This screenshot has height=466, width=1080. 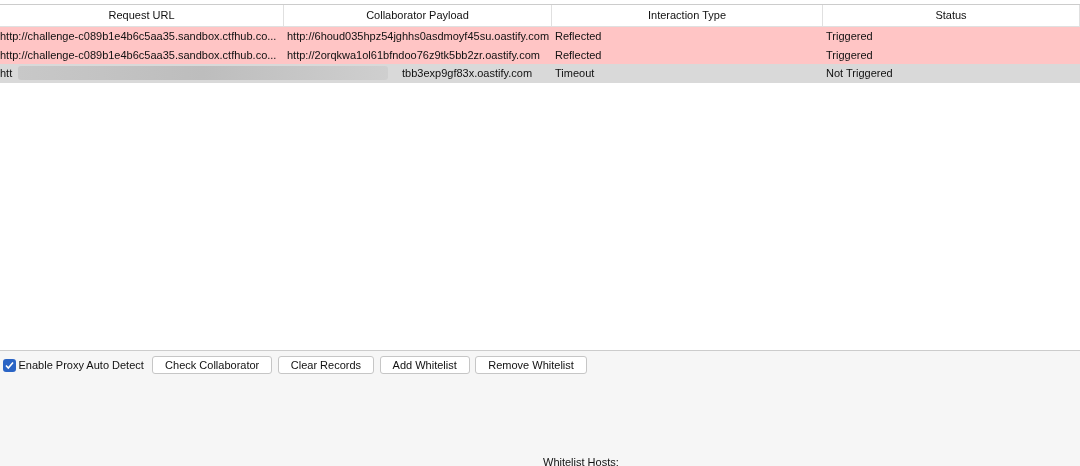 I want to click on proxy-checkbox: Enable Proxy Auto Detect, so click(x=73, y=365).